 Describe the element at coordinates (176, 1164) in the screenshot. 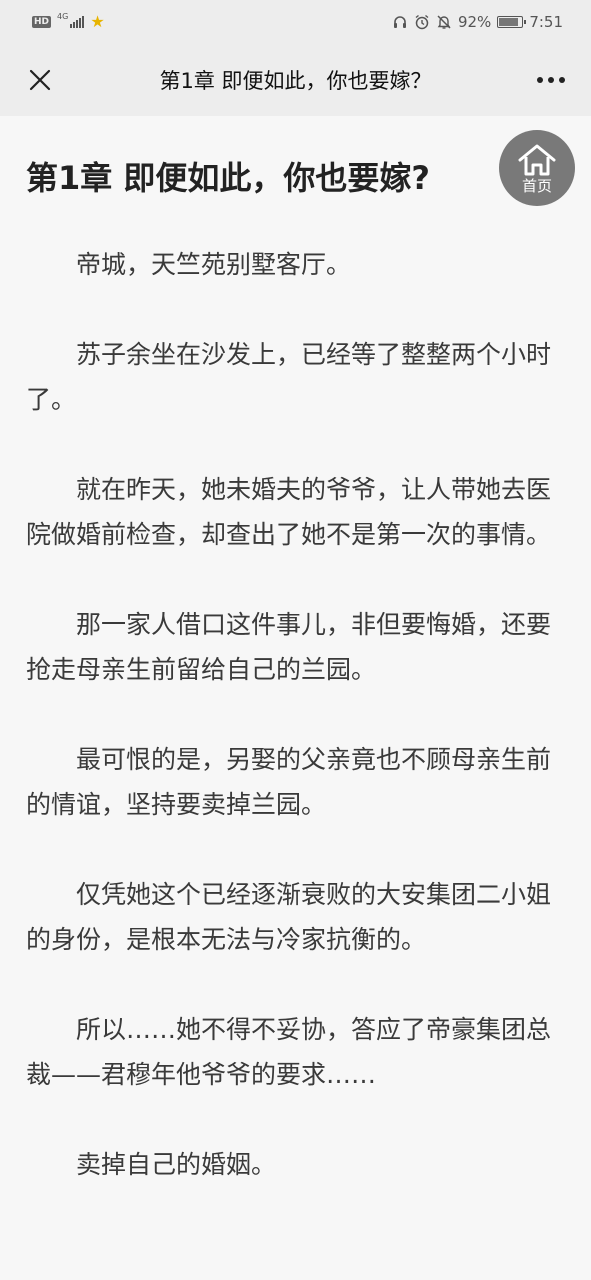

I see `paragraph: 卖掉自己的婚姻。` at that location.